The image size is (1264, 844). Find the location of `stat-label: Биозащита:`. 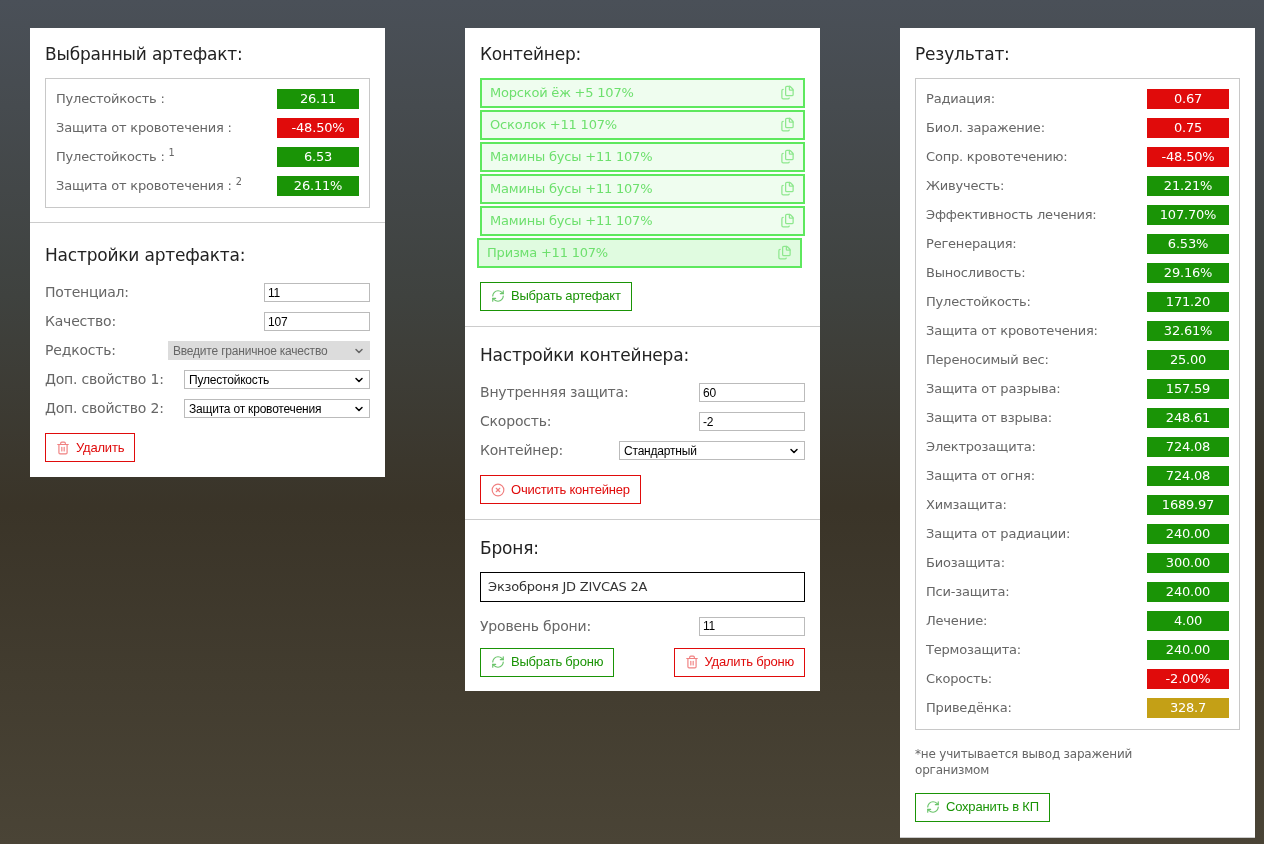

stat-label: Биозащита: is located at coordinates (965, 563).